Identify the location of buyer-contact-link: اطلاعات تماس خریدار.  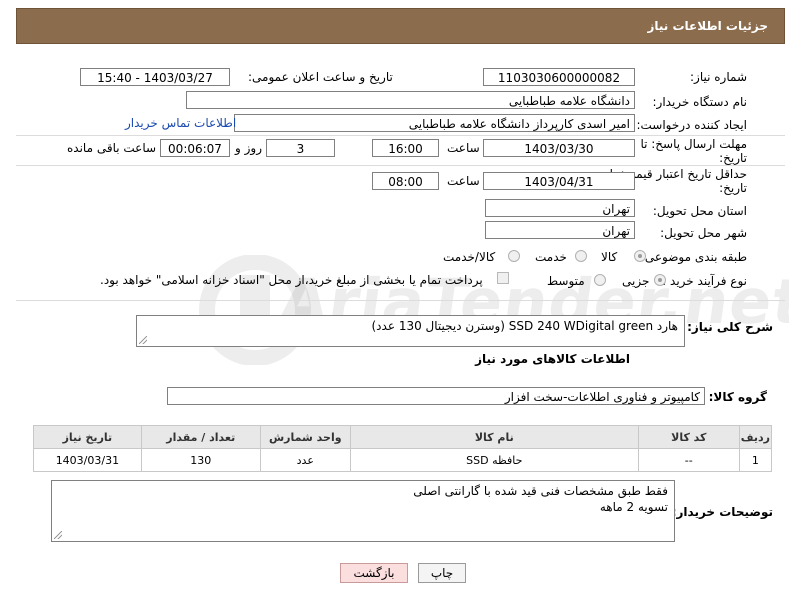
(180, 123).